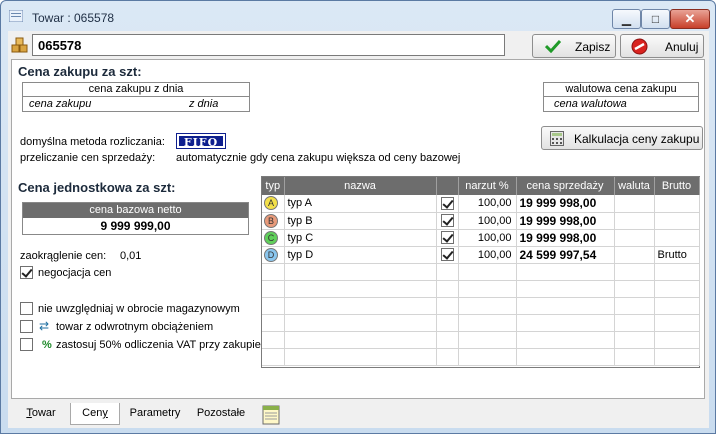 The height and width of the screenshot is (434, 716). I want to click on grid-header-1: nazwa, so click(360, 186).